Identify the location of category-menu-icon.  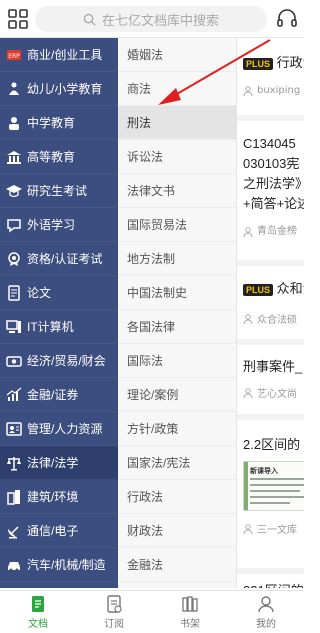
(18, 19).